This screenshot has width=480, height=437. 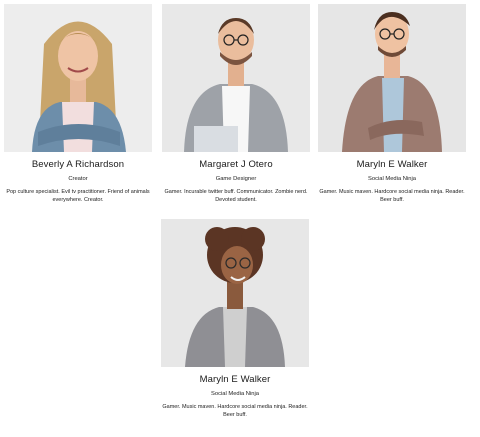 I want to click on member-role: Game Designer, so click(x=236, y=179).